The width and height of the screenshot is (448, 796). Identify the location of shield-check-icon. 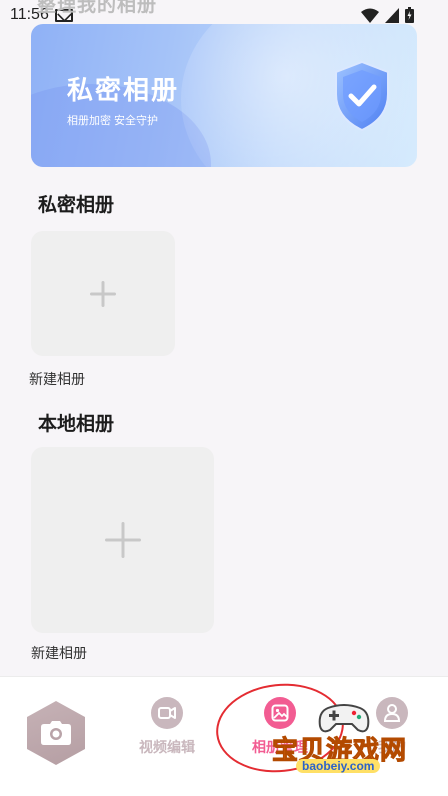
(362, 96).